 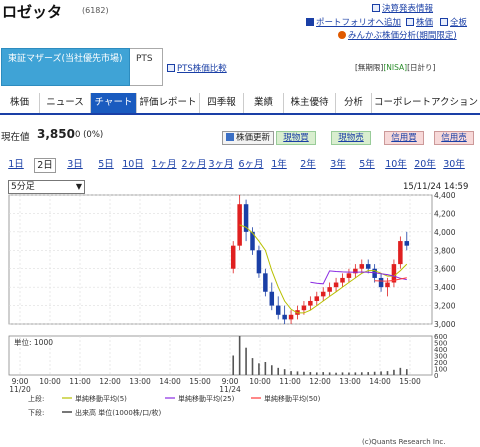 What do you see at coordinates (65, 67) in the screenshot?
I see `market-tab-primary: 東証マザーズ(当社優先市場)` at bounding box center [65, 67].